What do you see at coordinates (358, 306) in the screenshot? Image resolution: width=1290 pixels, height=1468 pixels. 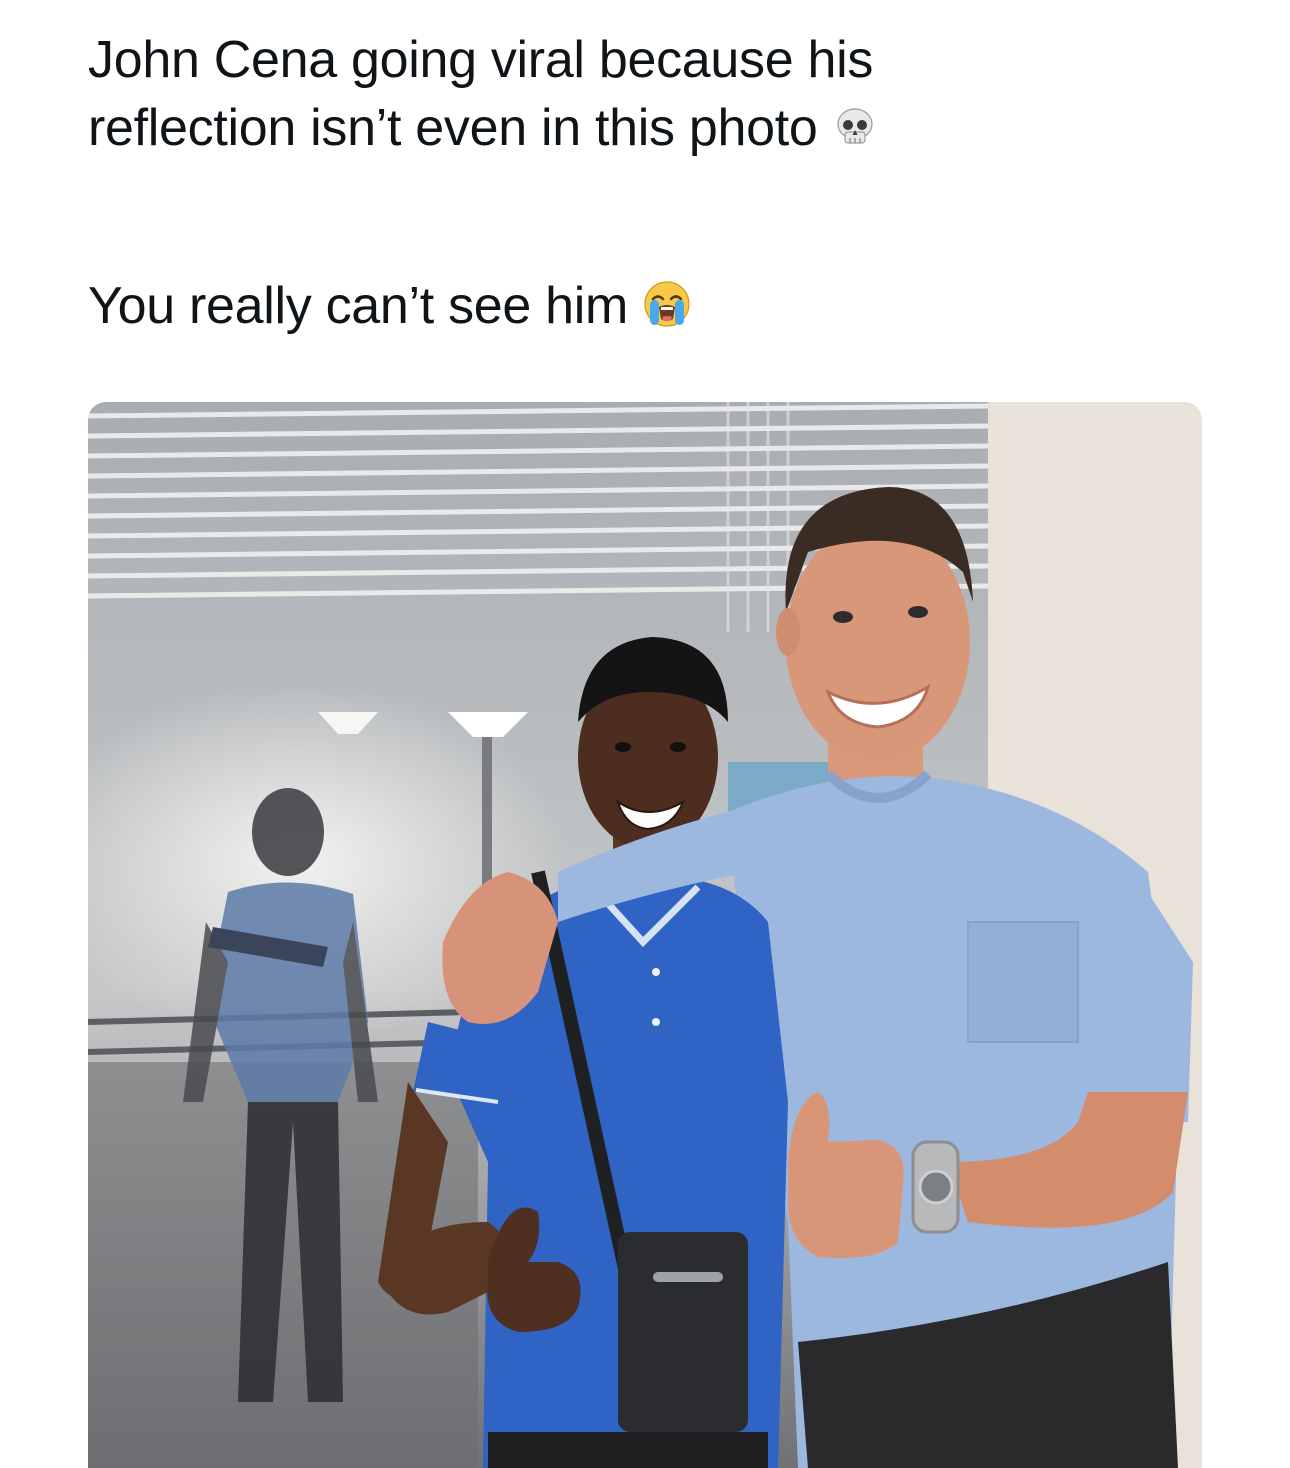 I see `caption-line-3-text: You really can’t see him` at bounding box center [358, 306].